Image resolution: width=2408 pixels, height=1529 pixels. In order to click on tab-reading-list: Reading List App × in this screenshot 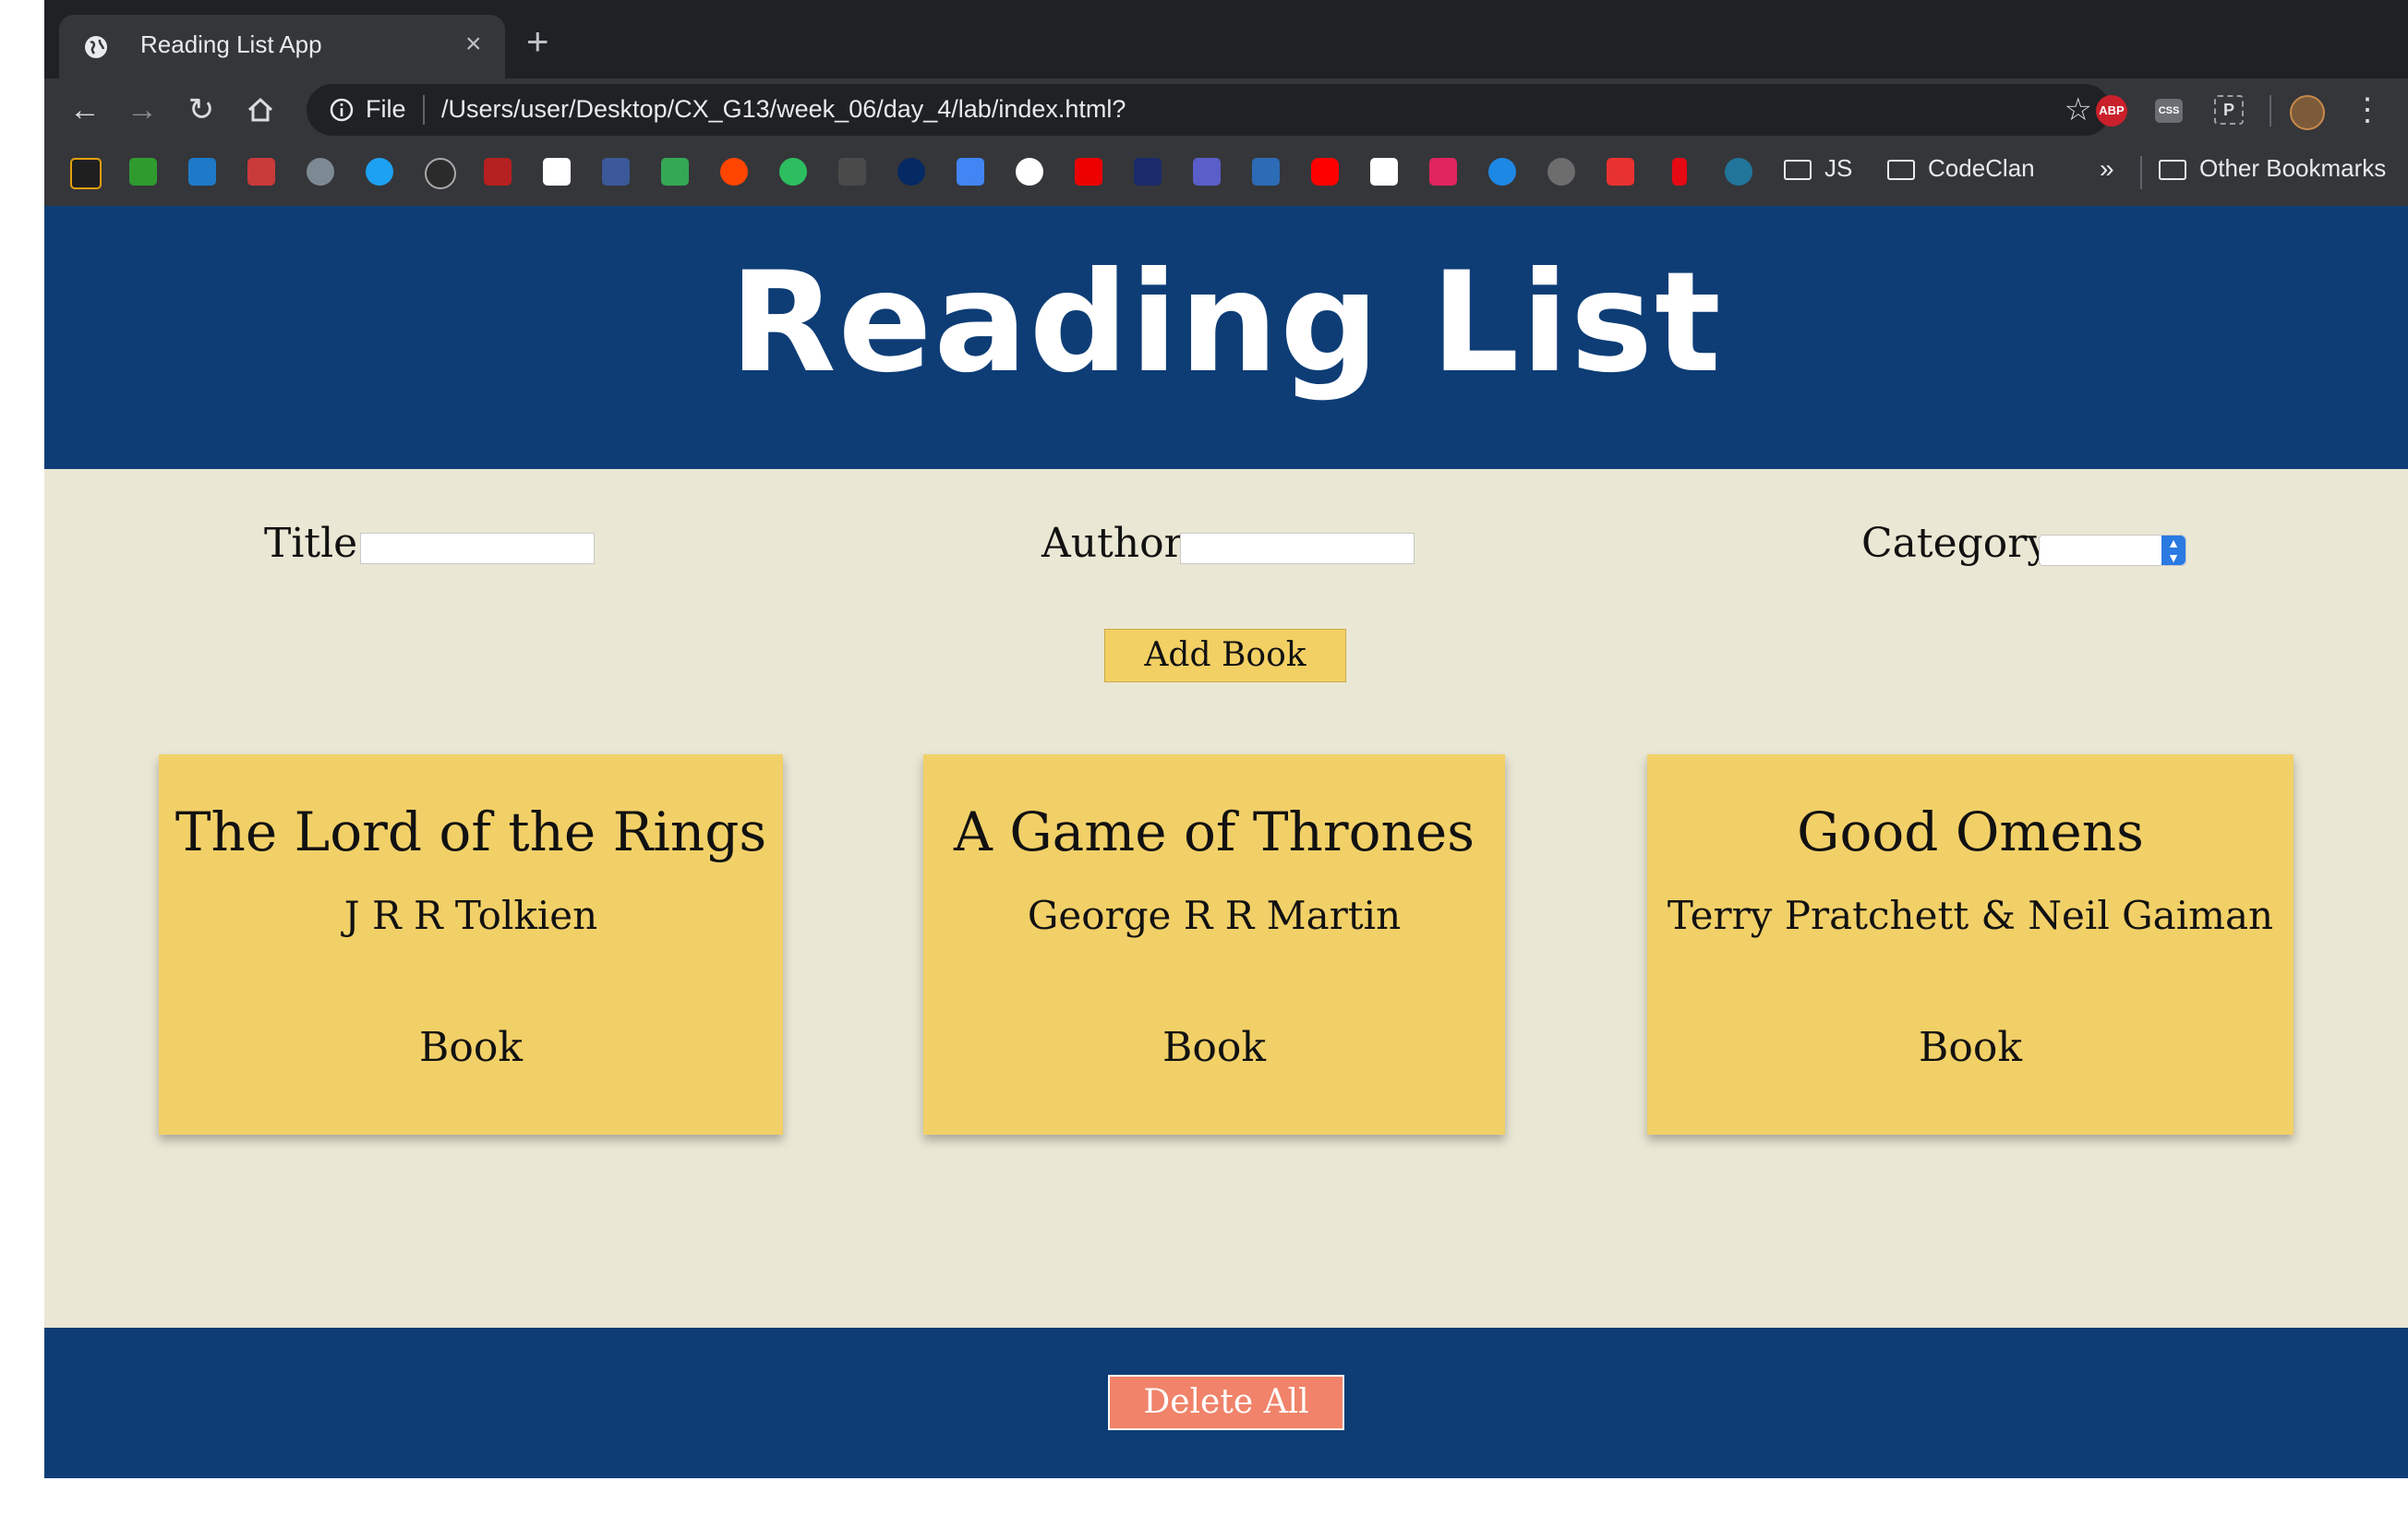, I will do `click(282, 47)`.